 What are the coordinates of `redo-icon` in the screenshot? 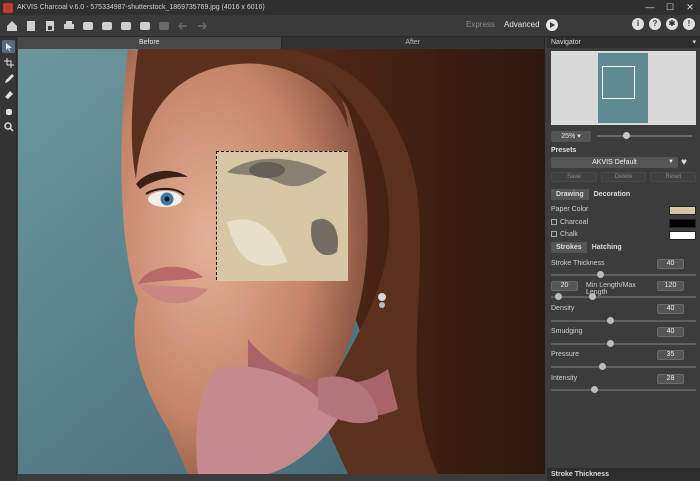 It's located at (202, 26).